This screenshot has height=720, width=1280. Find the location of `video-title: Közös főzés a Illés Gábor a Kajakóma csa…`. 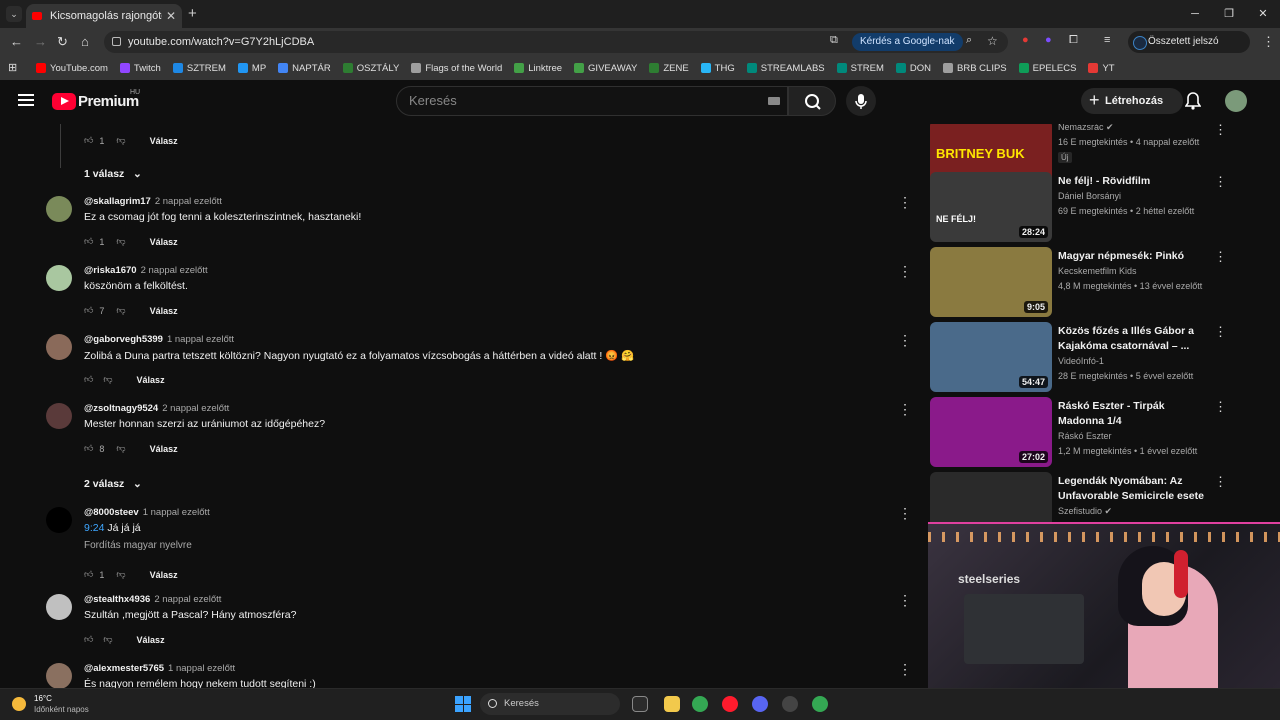

video-title: Közös főzés a Illés Gábor a Kajakóma csa… is located at coordinates (1133, 339).